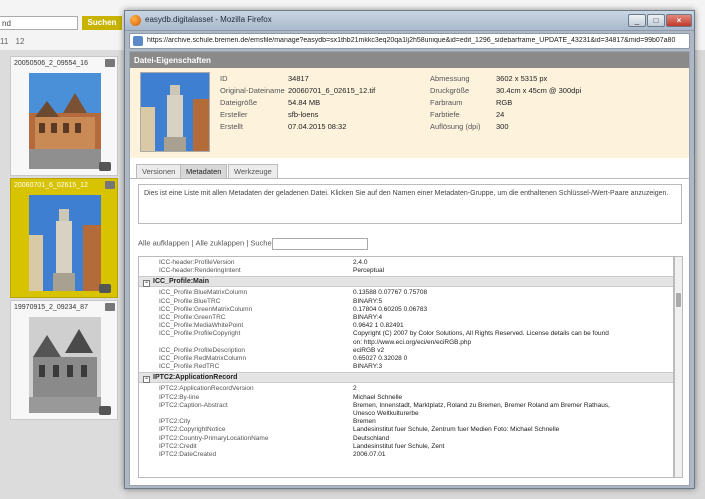 This screenshot has height=499, width=705. I want to click on info-value-creator: sfb-loens, so click(303, 114).